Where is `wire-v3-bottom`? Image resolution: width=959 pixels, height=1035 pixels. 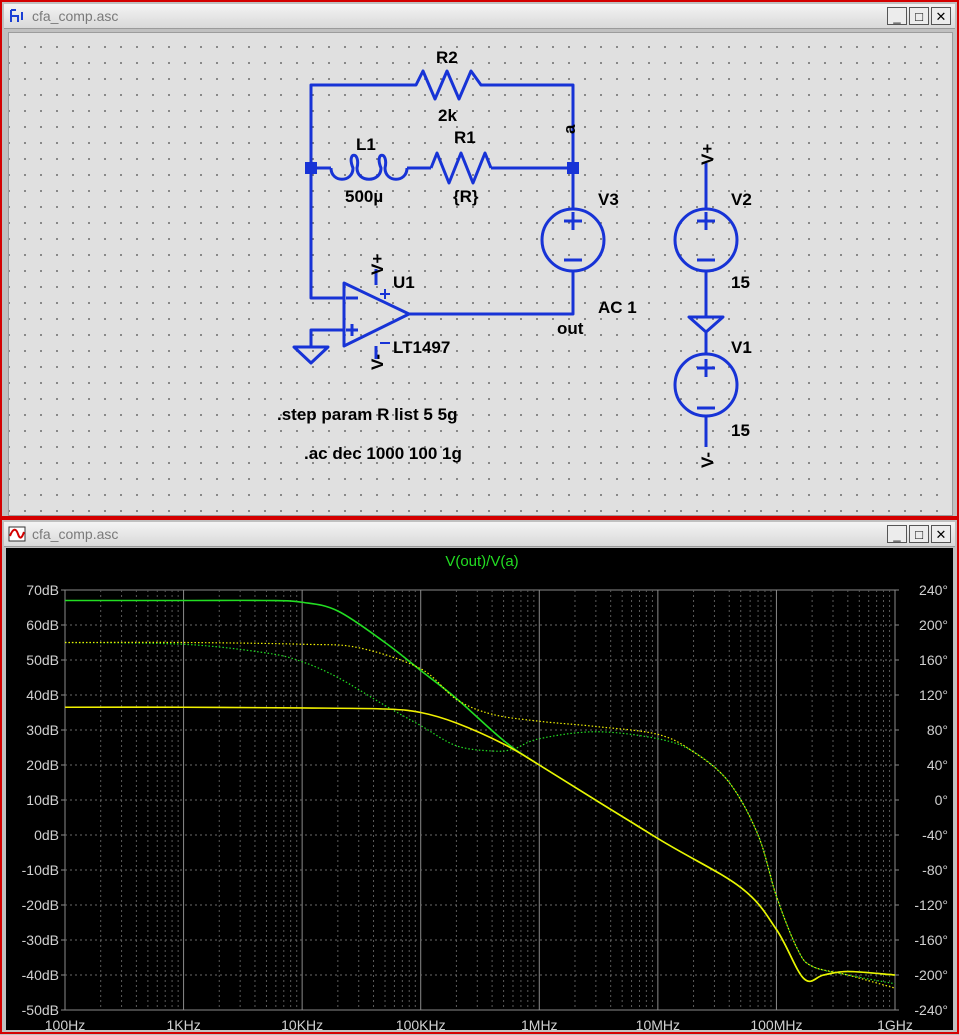
wire-v3-bottom is located at coordinates (492, 293).